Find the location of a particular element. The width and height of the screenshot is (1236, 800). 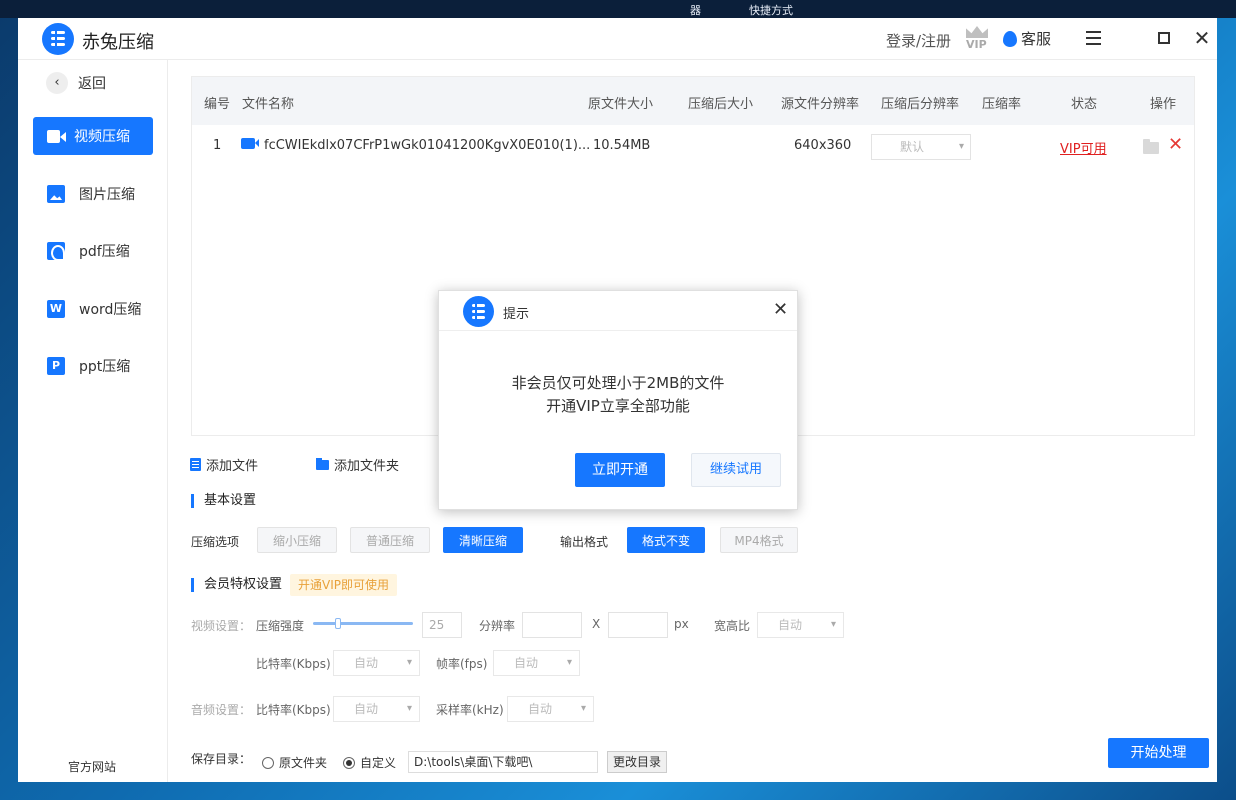

login-link: 登录/注册 is located at coordinates (918, 40).